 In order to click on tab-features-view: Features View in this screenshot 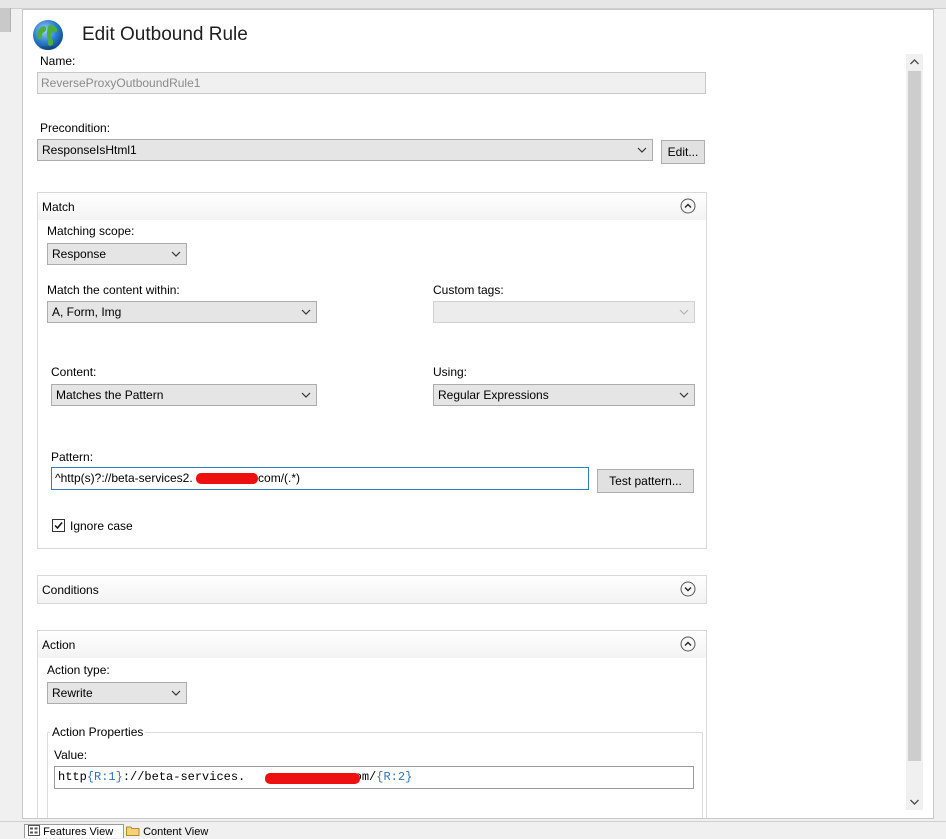, I will do `click(74, 831)`.